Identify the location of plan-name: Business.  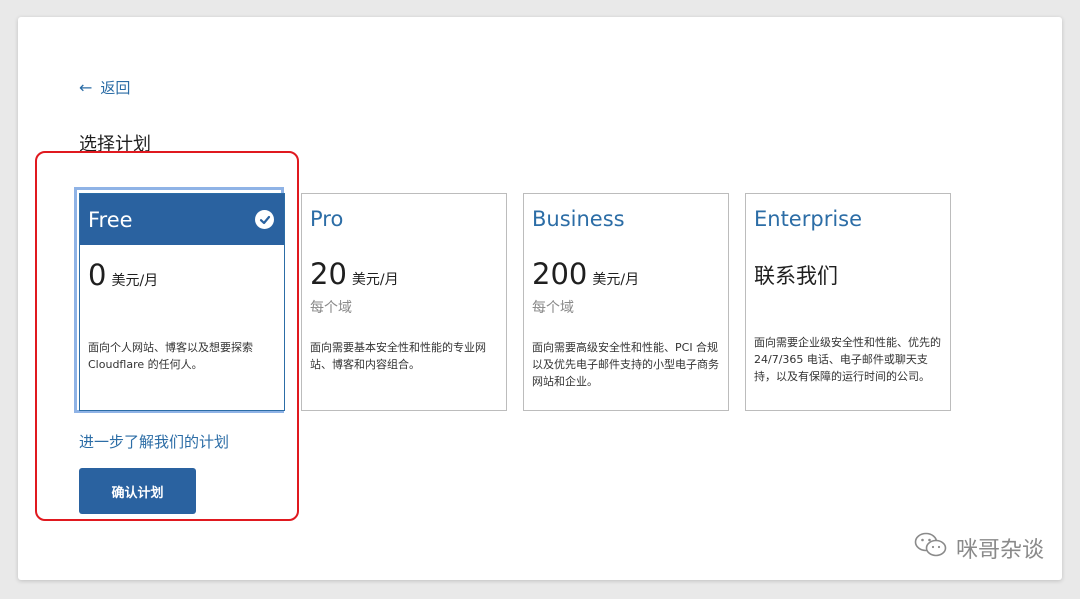
(578, 219).